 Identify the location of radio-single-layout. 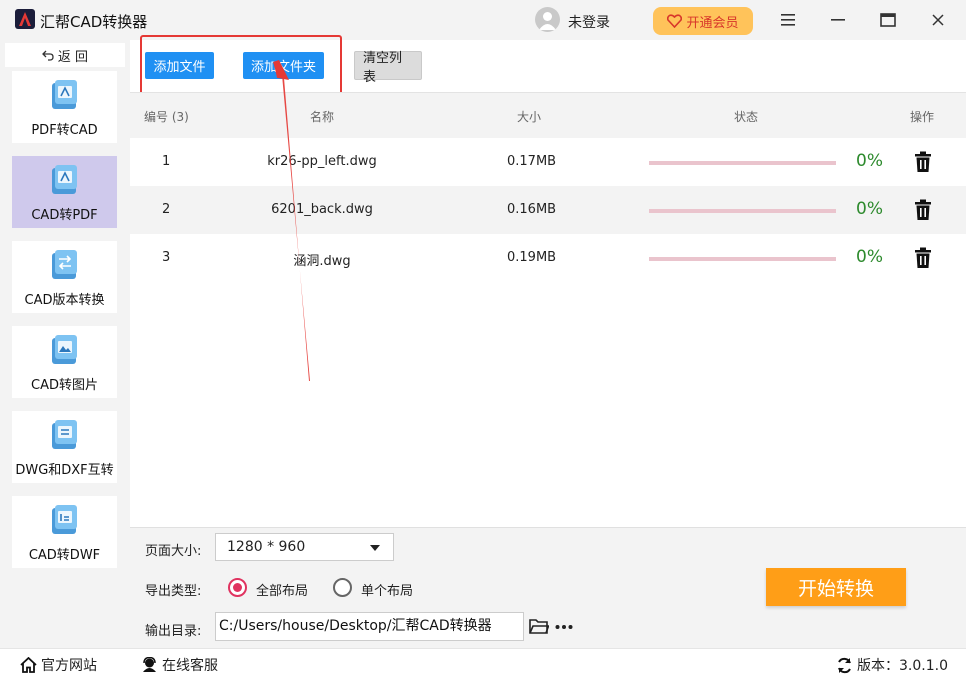
(342, 587).